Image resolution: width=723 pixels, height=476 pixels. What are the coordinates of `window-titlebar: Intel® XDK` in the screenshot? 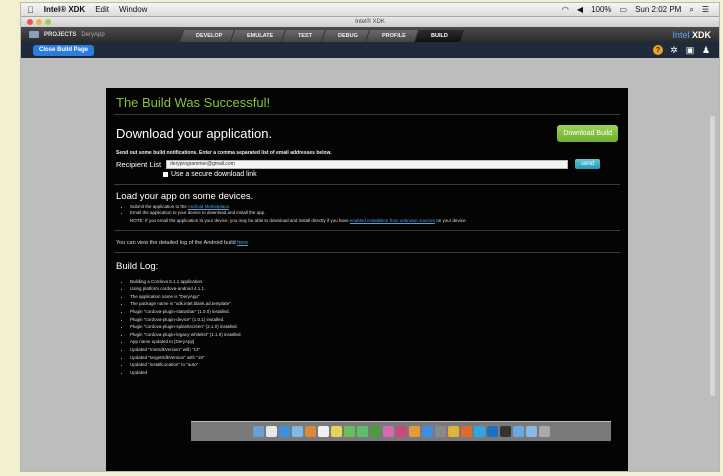 It's located at (370, 22).